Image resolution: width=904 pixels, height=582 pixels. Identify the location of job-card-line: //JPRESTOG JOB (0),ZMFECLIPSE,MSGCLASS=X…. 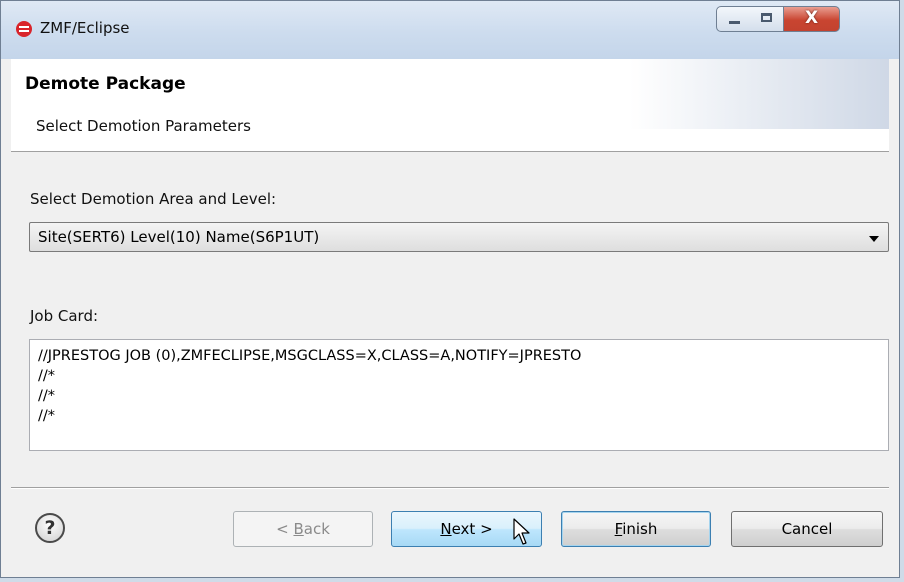
(310, 356).